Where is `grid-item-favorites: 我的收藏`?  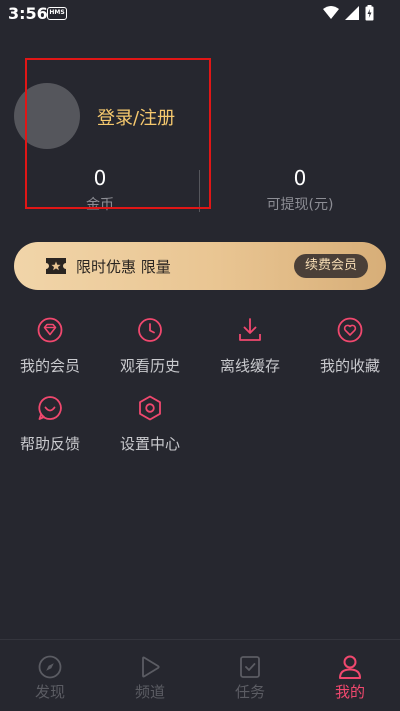 grid-item-favorites: 我的收藏 is located at coordinates (350, 346).